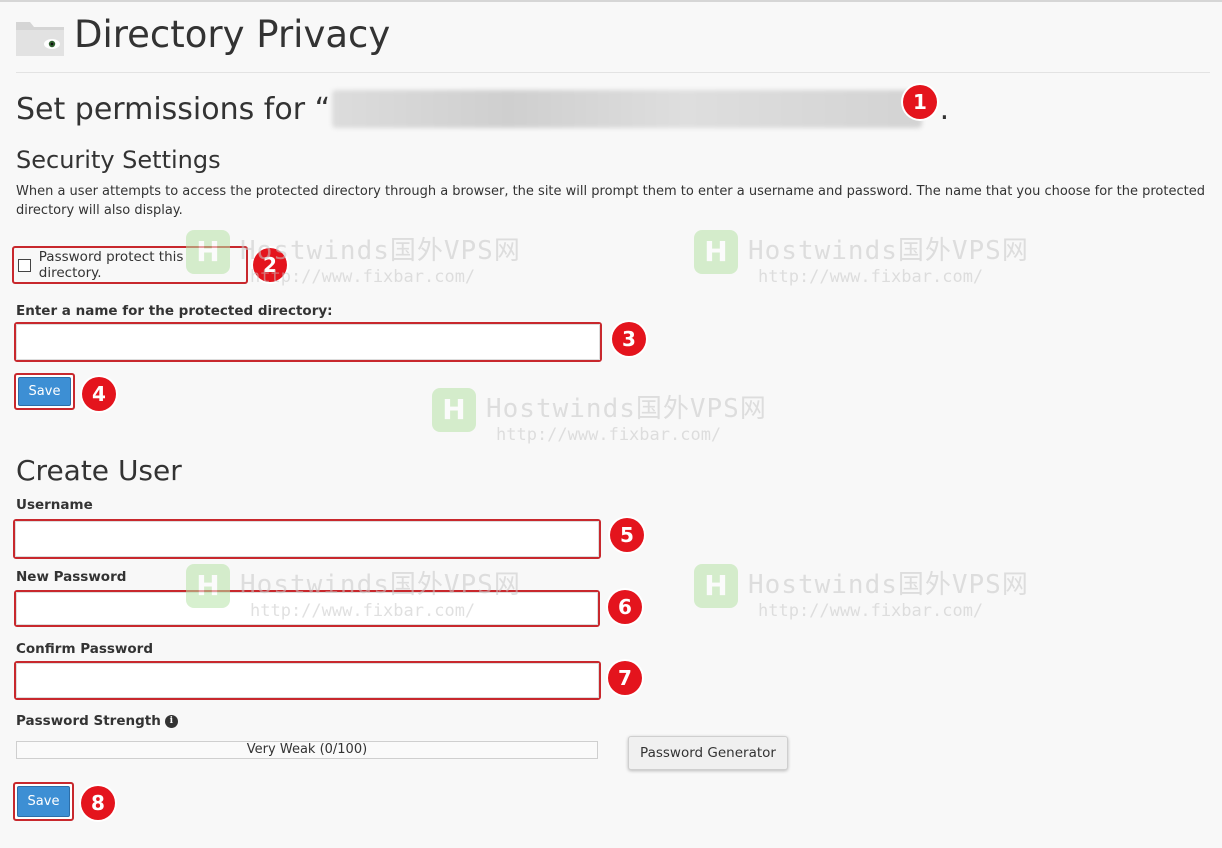 The width and height of the screenshot is (1222, 848). Describe the element at coordinates (232, 34) in the screenshot. I see `page-title: Directory Privacy` at that location.